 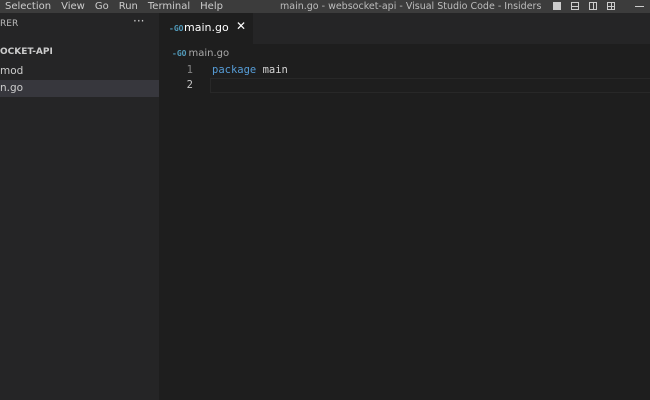 I want to click on menu-view: View, so click(x=73, y=6).